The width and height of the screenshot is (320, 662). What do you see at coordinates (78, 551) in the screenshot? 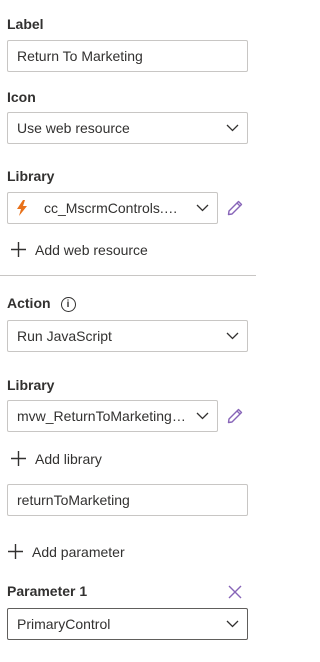
I see `add-parameter-label: Add parameter` at bounding box center [78, 551].